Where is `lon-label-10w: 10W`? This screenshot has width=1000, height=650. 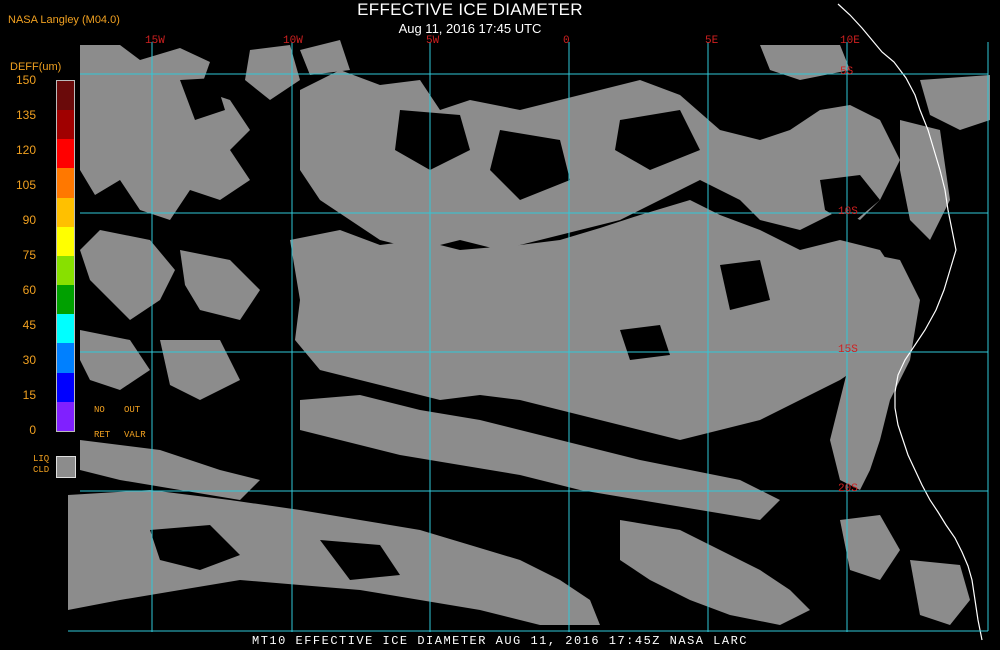 lon-label-10w: 10W is located at coordinates (293, 41).